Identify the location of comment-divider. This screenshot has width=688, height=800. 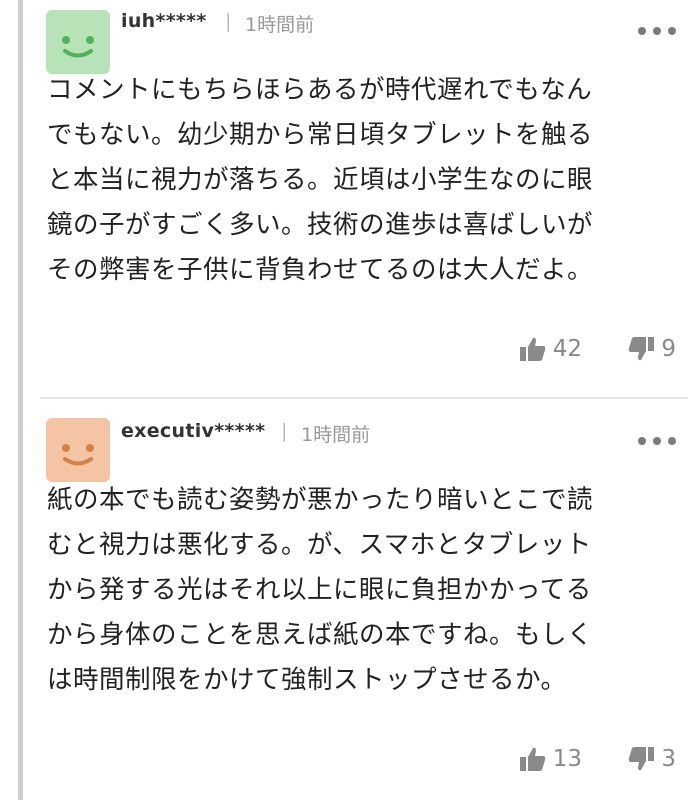
(364, 398).